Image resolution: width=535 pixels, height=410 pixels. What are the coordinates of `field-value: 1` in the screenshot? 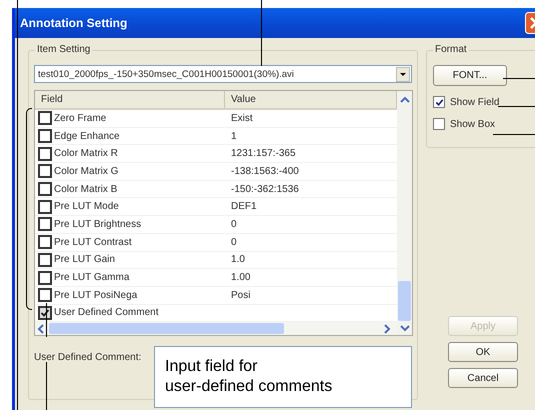 It's located at (234, 136).